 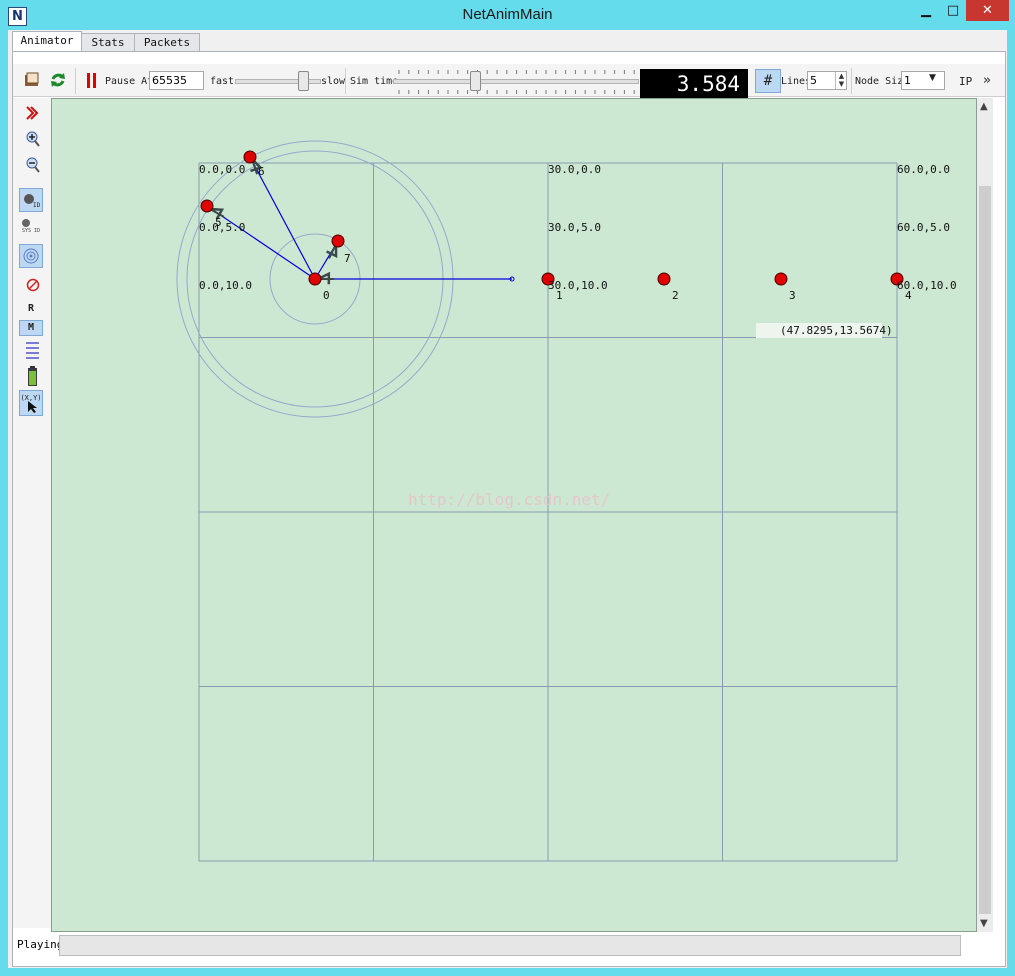 I want to click on grid-coordinate-label: 30.0,10.0, so click(x=578, y=285).